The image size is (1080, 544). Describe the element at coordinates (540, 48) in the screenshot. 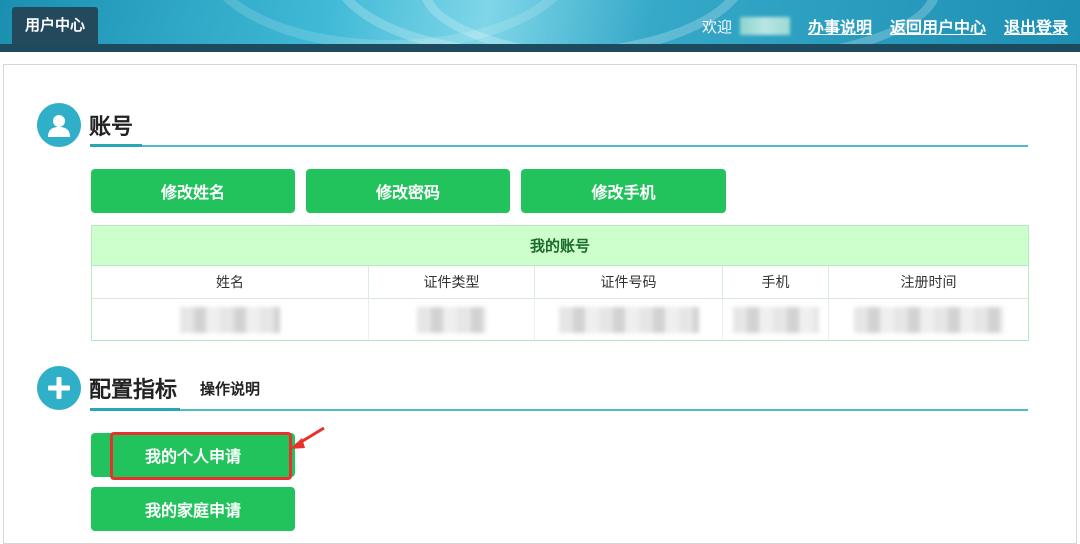

I see `banner-bottom-strip` at that location.